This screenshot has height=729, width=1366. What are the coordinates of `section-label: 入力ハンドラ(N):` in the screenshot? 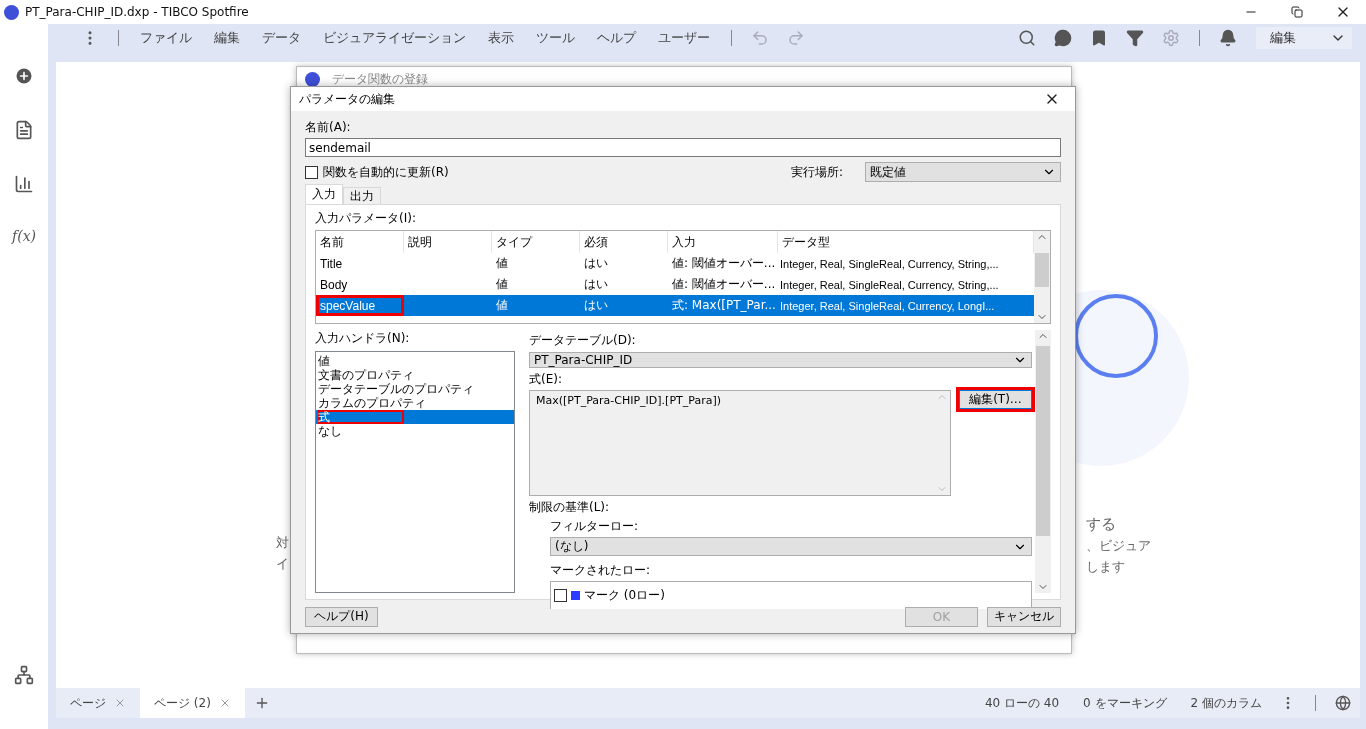 It's located at (363, 338).